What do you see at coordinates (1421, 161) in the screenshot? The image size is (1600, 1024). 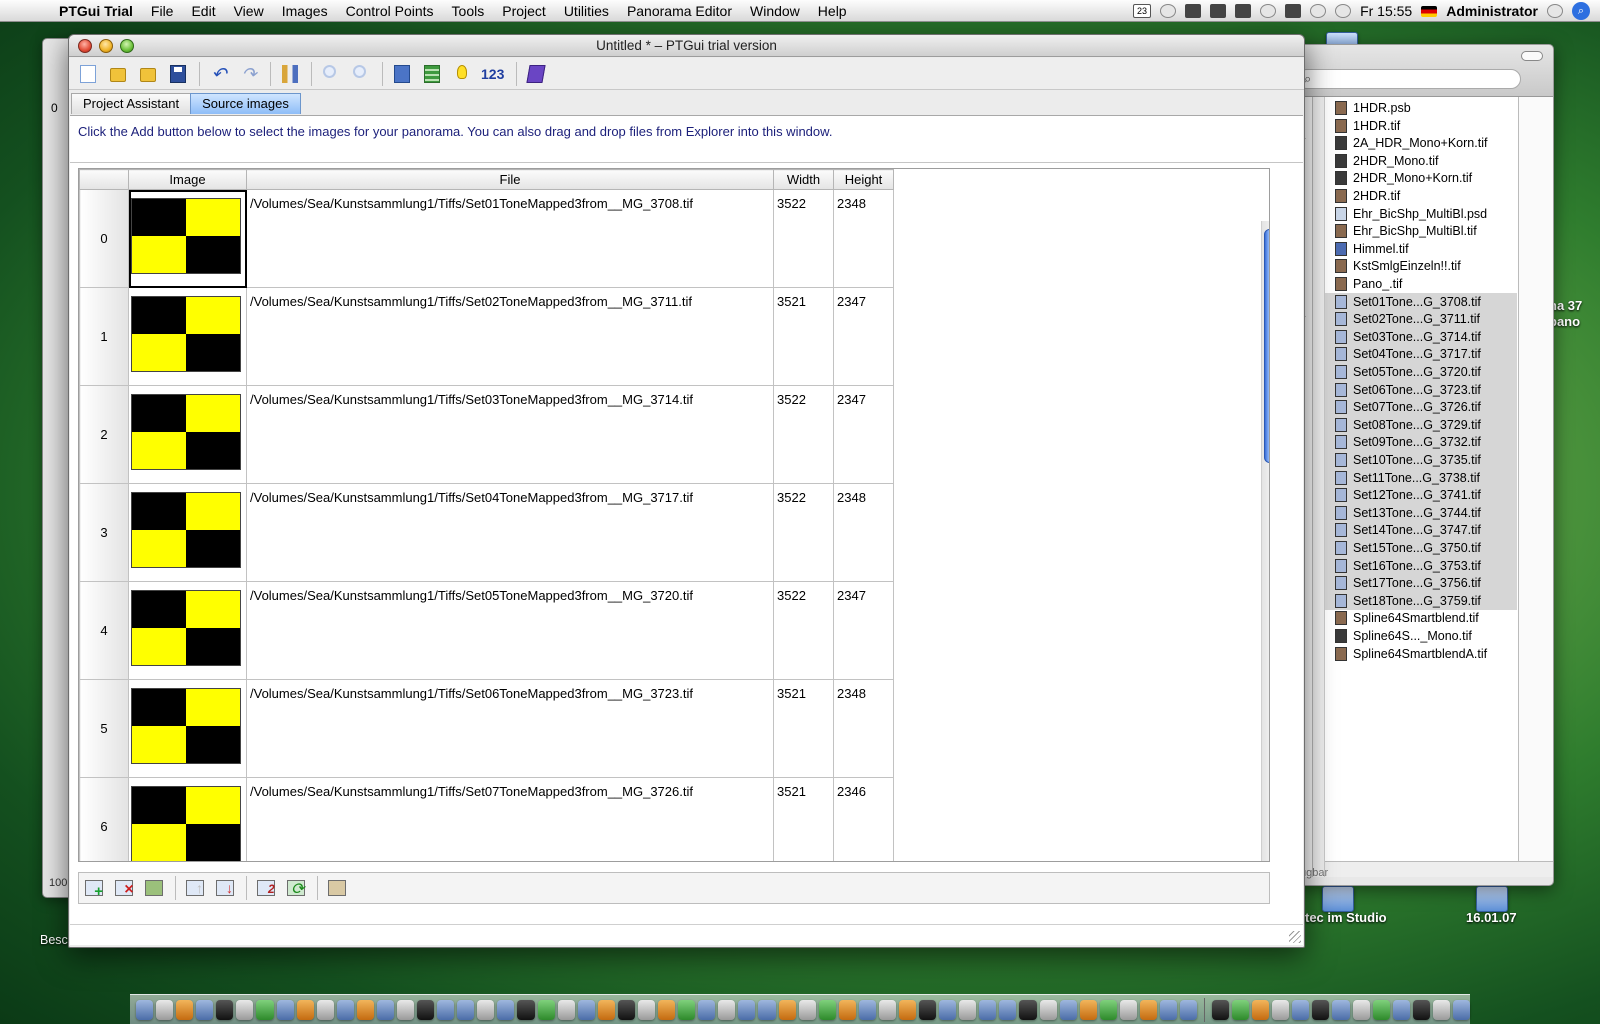 I see `finder-file-item: 2HDR_Mono.tif` at bounding box center [1421, 161].